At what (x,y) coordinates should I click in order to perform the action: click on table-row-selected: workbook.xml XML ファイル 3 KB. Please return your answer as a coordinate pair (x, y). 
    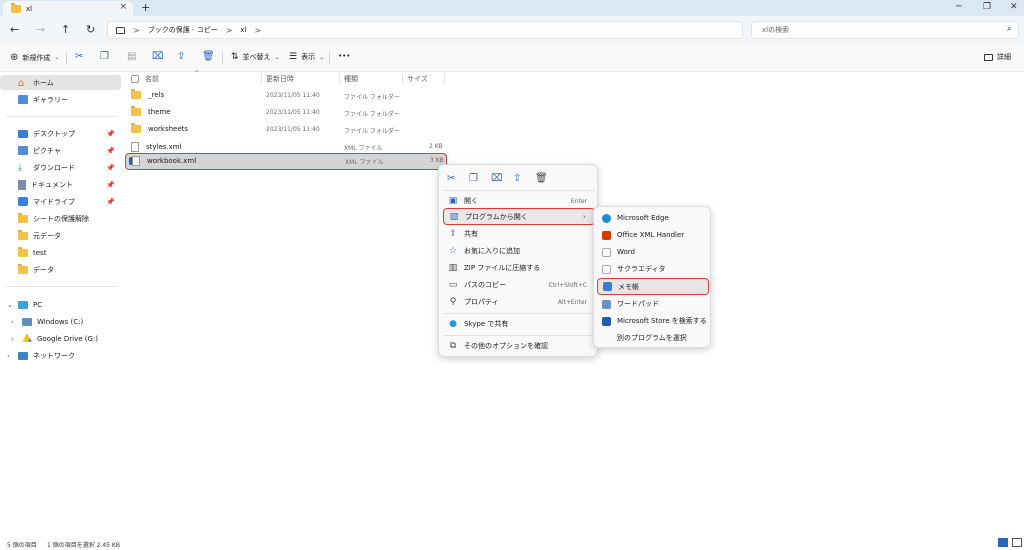
    Looking at the image, I should click on (286, 161).